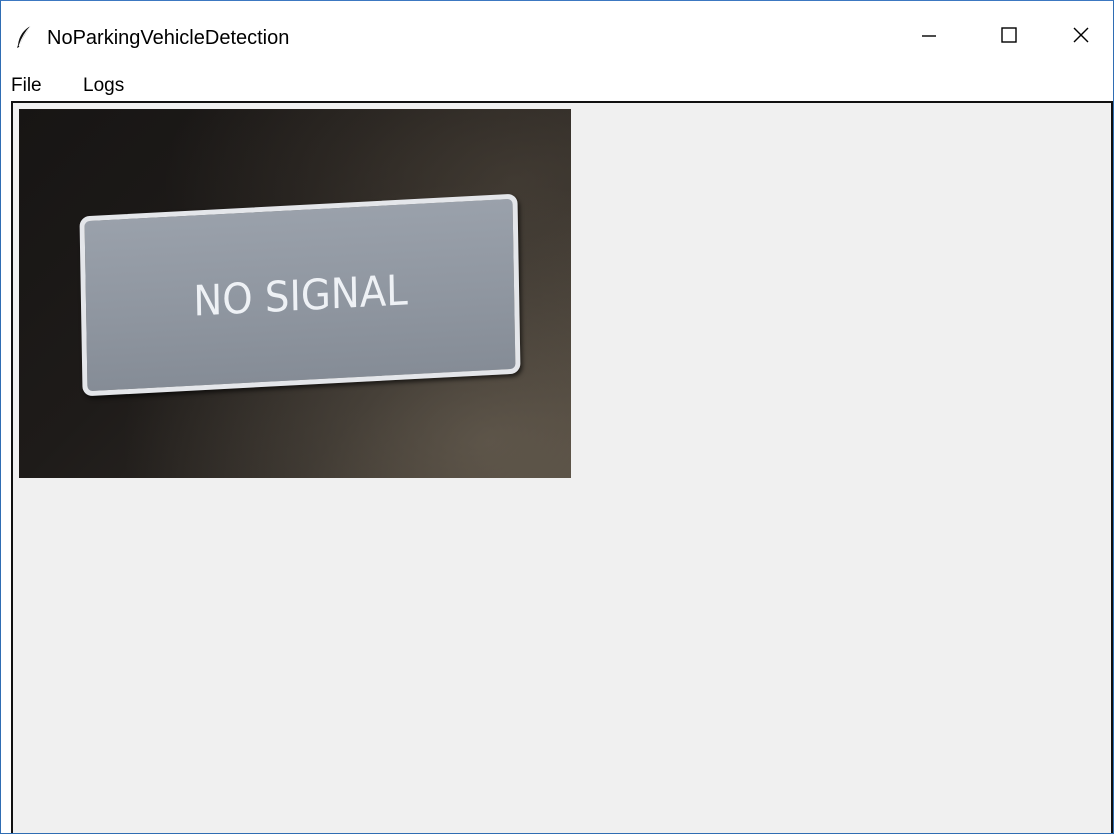 This screenshot has width=1114, height=834. What do you see at coordinates (557, 86) in the screenshot?
I see `menu-bar: File Logs` at bounding box center [557, 86].